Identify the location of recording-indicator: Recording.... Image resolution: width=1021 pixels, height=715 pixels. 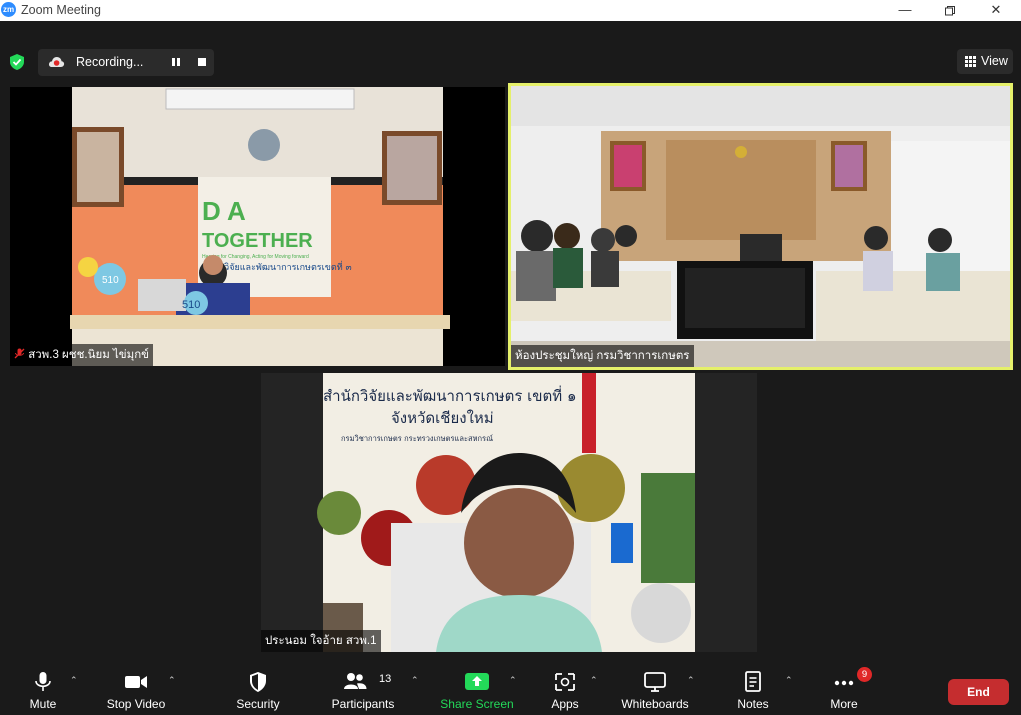
(126, 62).